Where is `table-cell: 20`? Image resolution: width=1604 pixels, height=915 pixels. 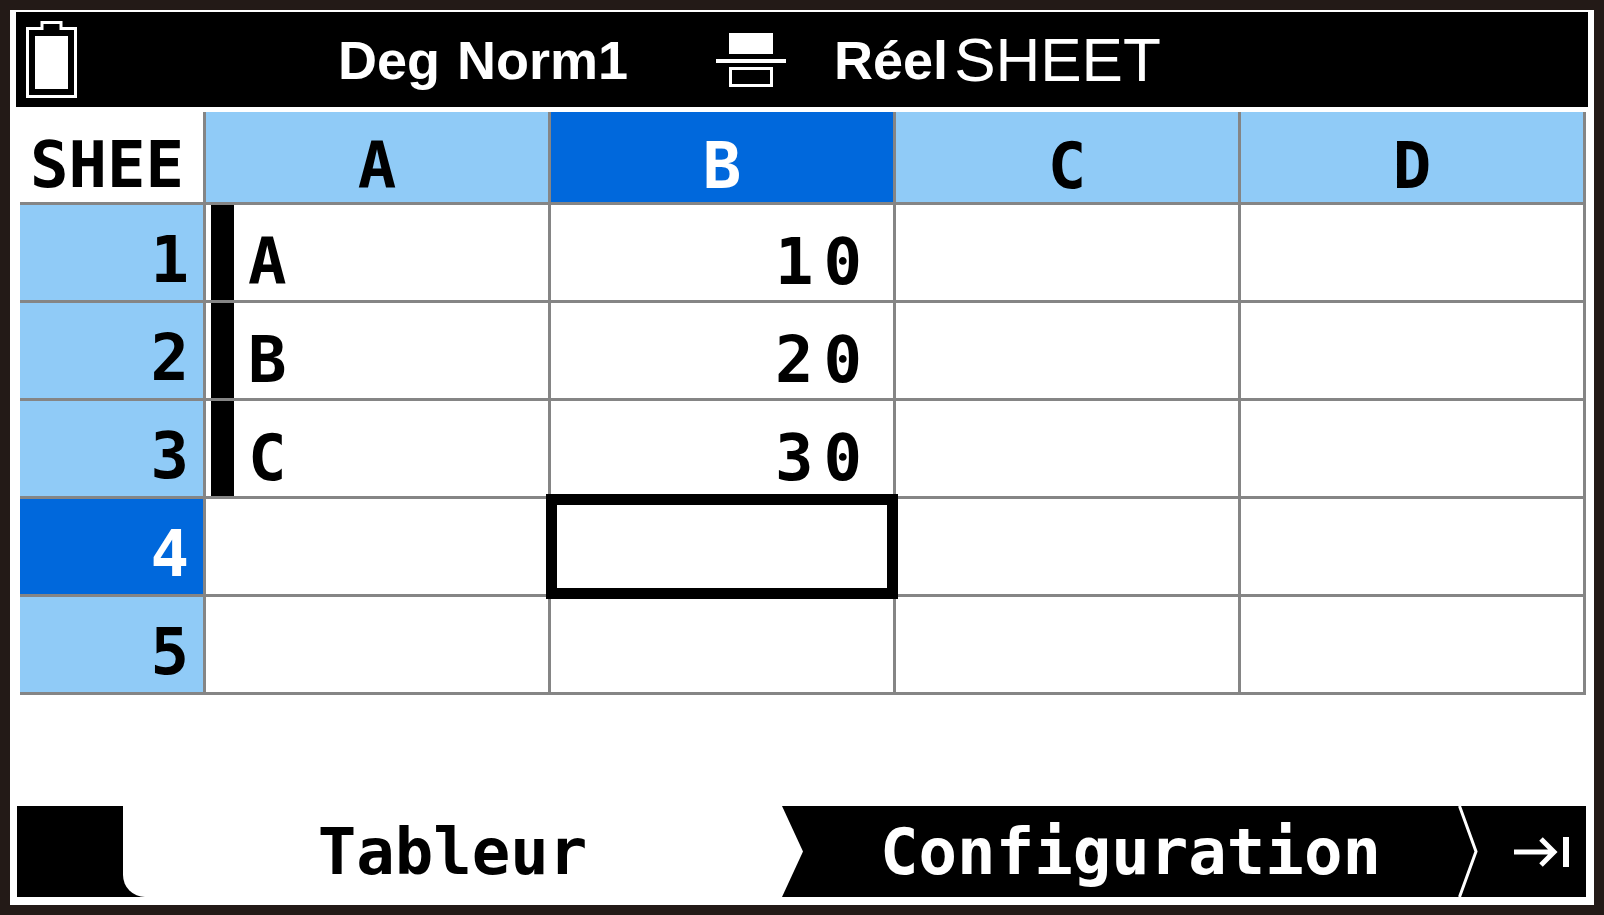 table-cell: 20 is located at coordinates (722, 350).